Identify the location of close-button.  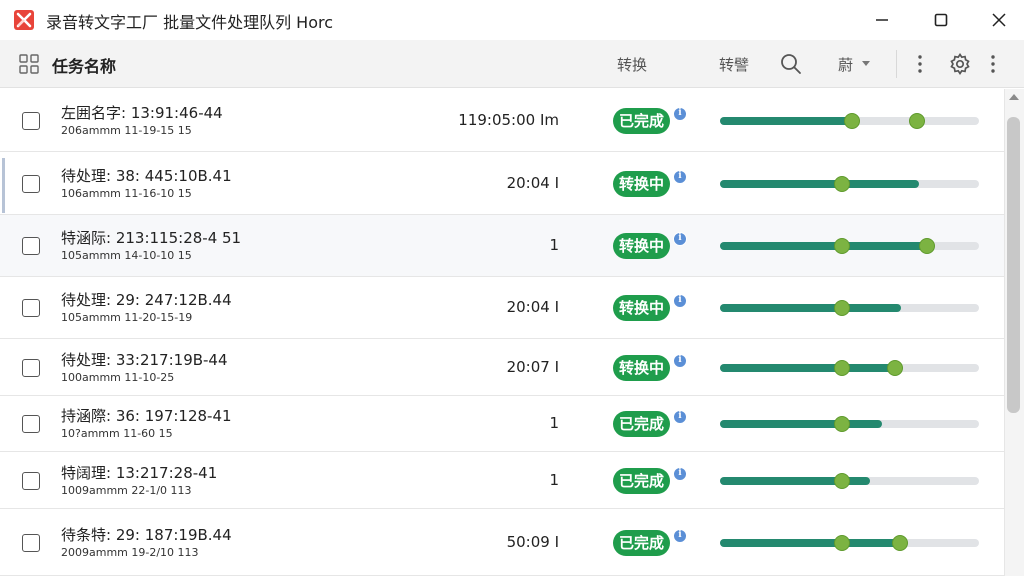
(999, 20).